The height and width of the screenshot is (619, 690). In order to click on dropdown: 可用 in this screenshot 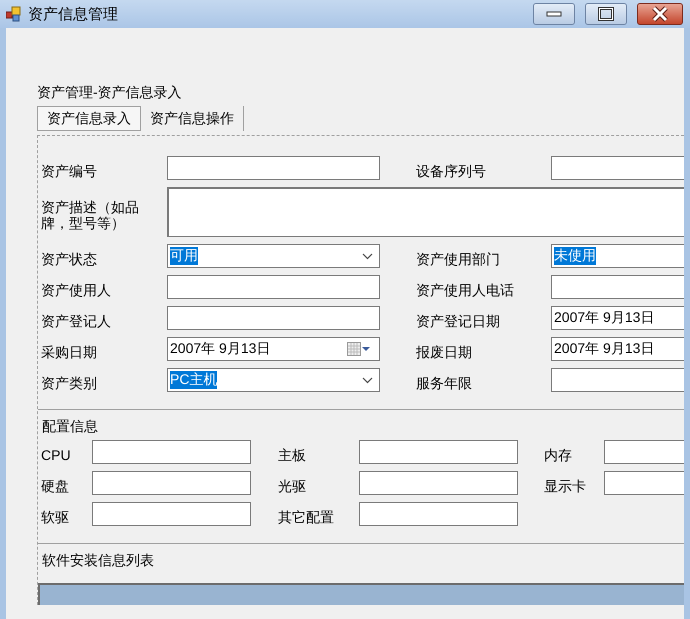, I will do `click(273, 256)`.